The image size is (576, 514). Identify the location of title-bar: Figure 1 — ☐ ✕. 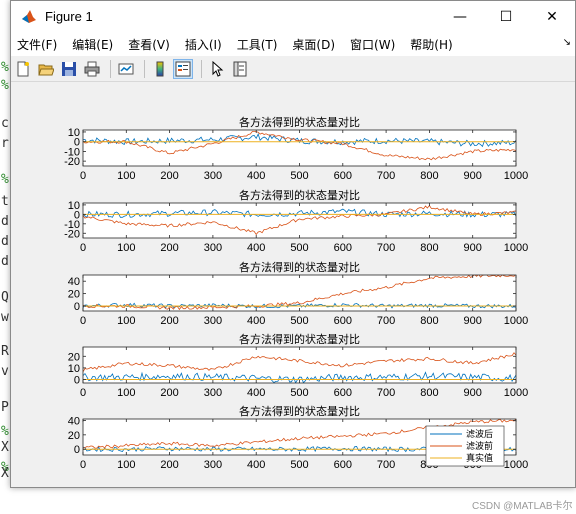
(293, 16).